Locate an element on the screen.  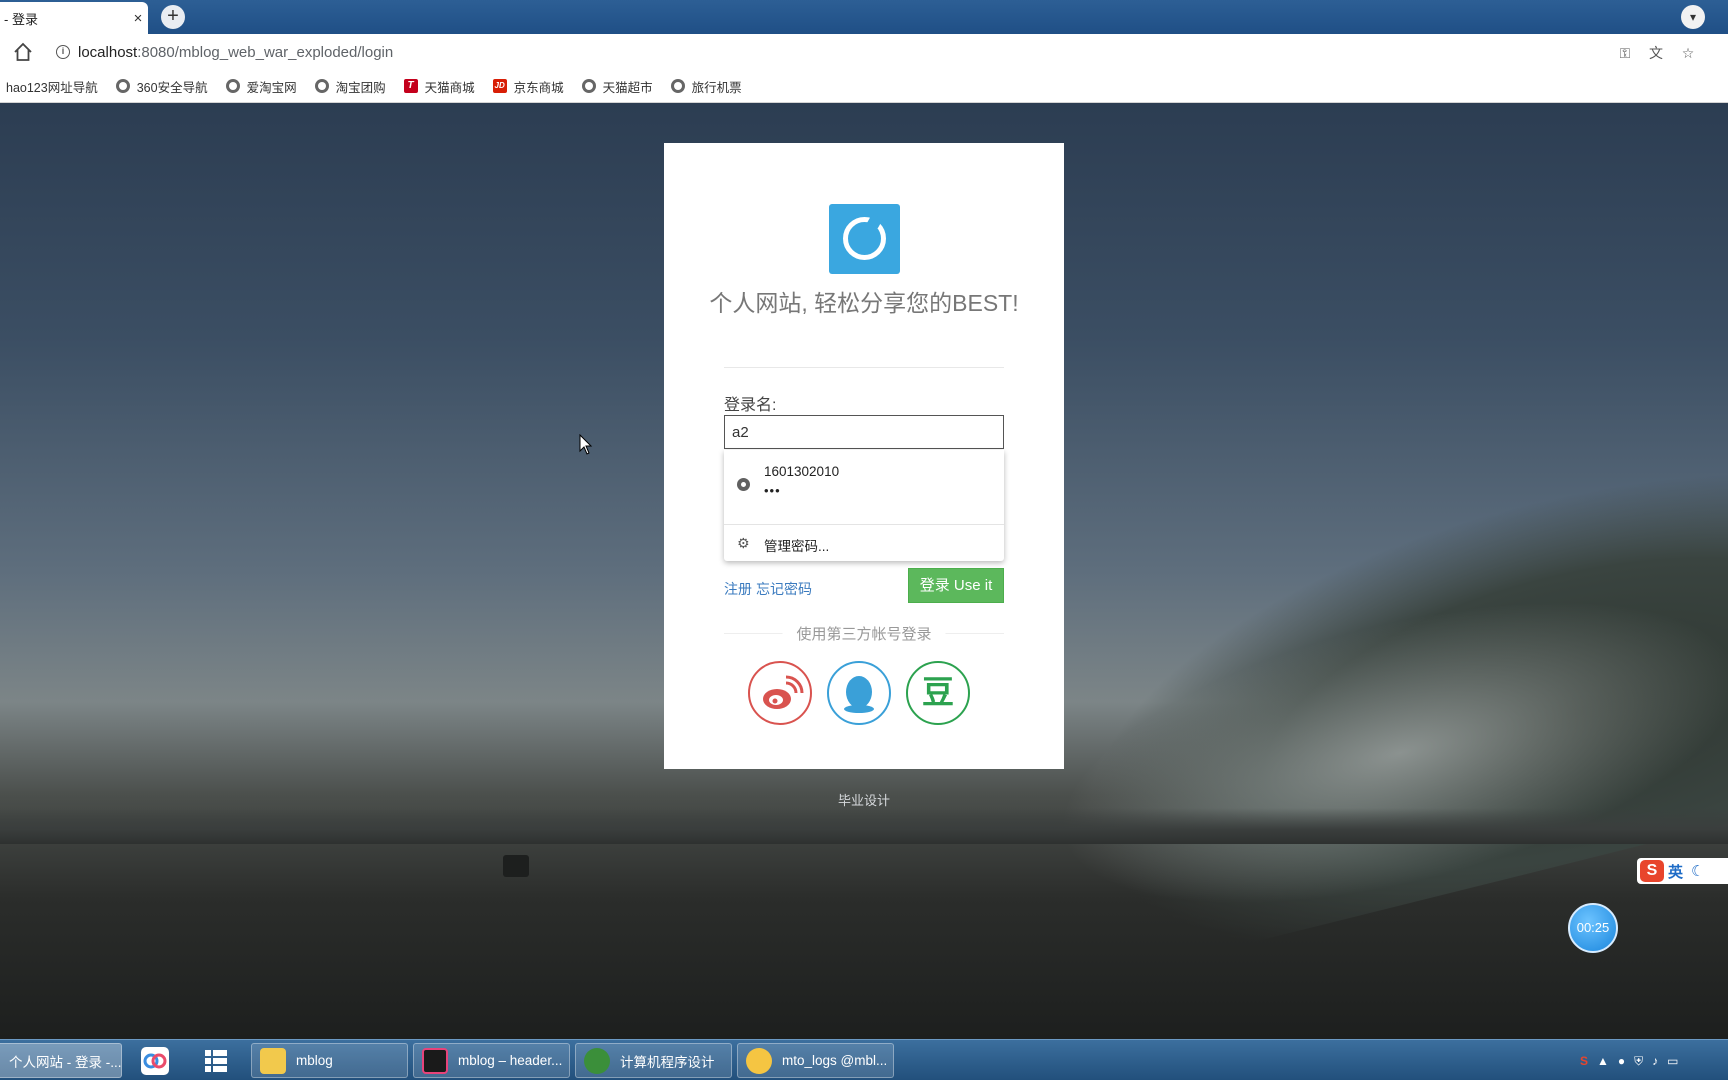
tray-expand-icon: ▲ is located at coordinates (1603, 1061).